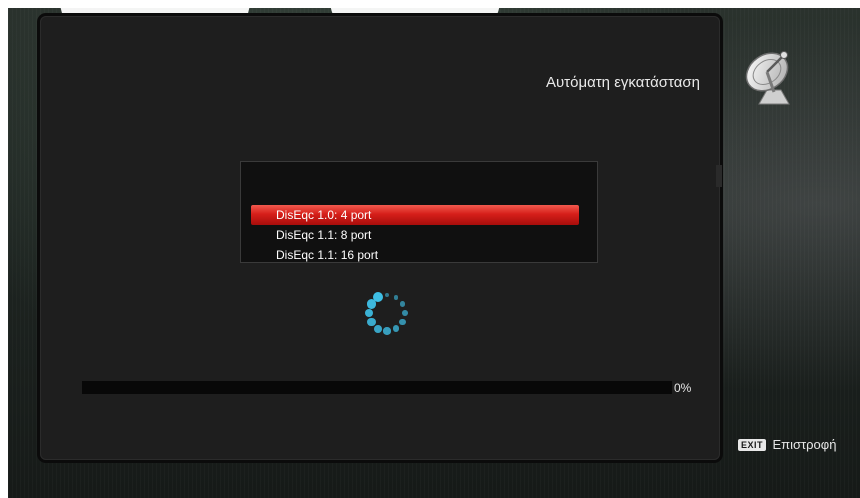  Describe the element at coordinates (415, 255) in the screenshot. I see `diseqc-option-16-port: DisEqc 1.1: 16 port` at that location.